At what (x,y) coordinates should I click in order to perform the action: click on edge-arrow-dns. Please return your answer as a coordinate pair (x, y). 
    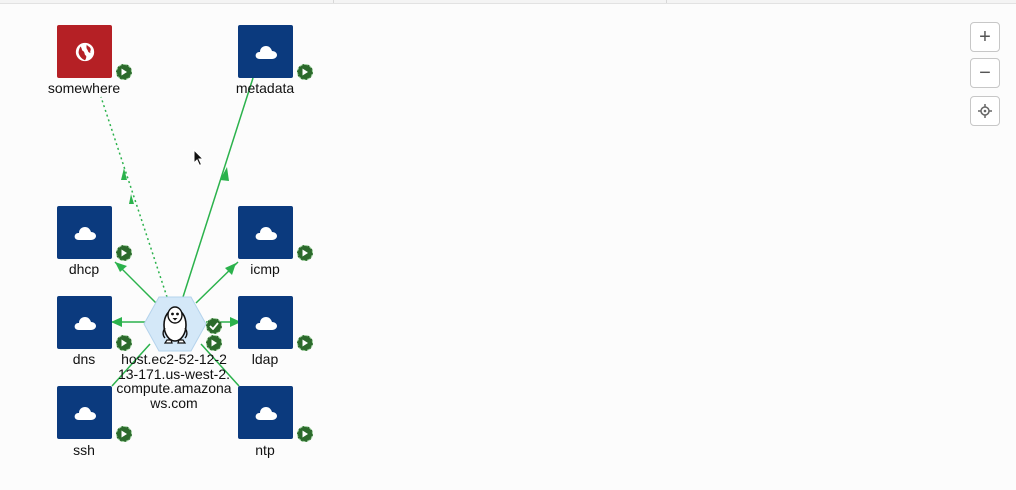
    Looking at the image, I should click on (116, 322).